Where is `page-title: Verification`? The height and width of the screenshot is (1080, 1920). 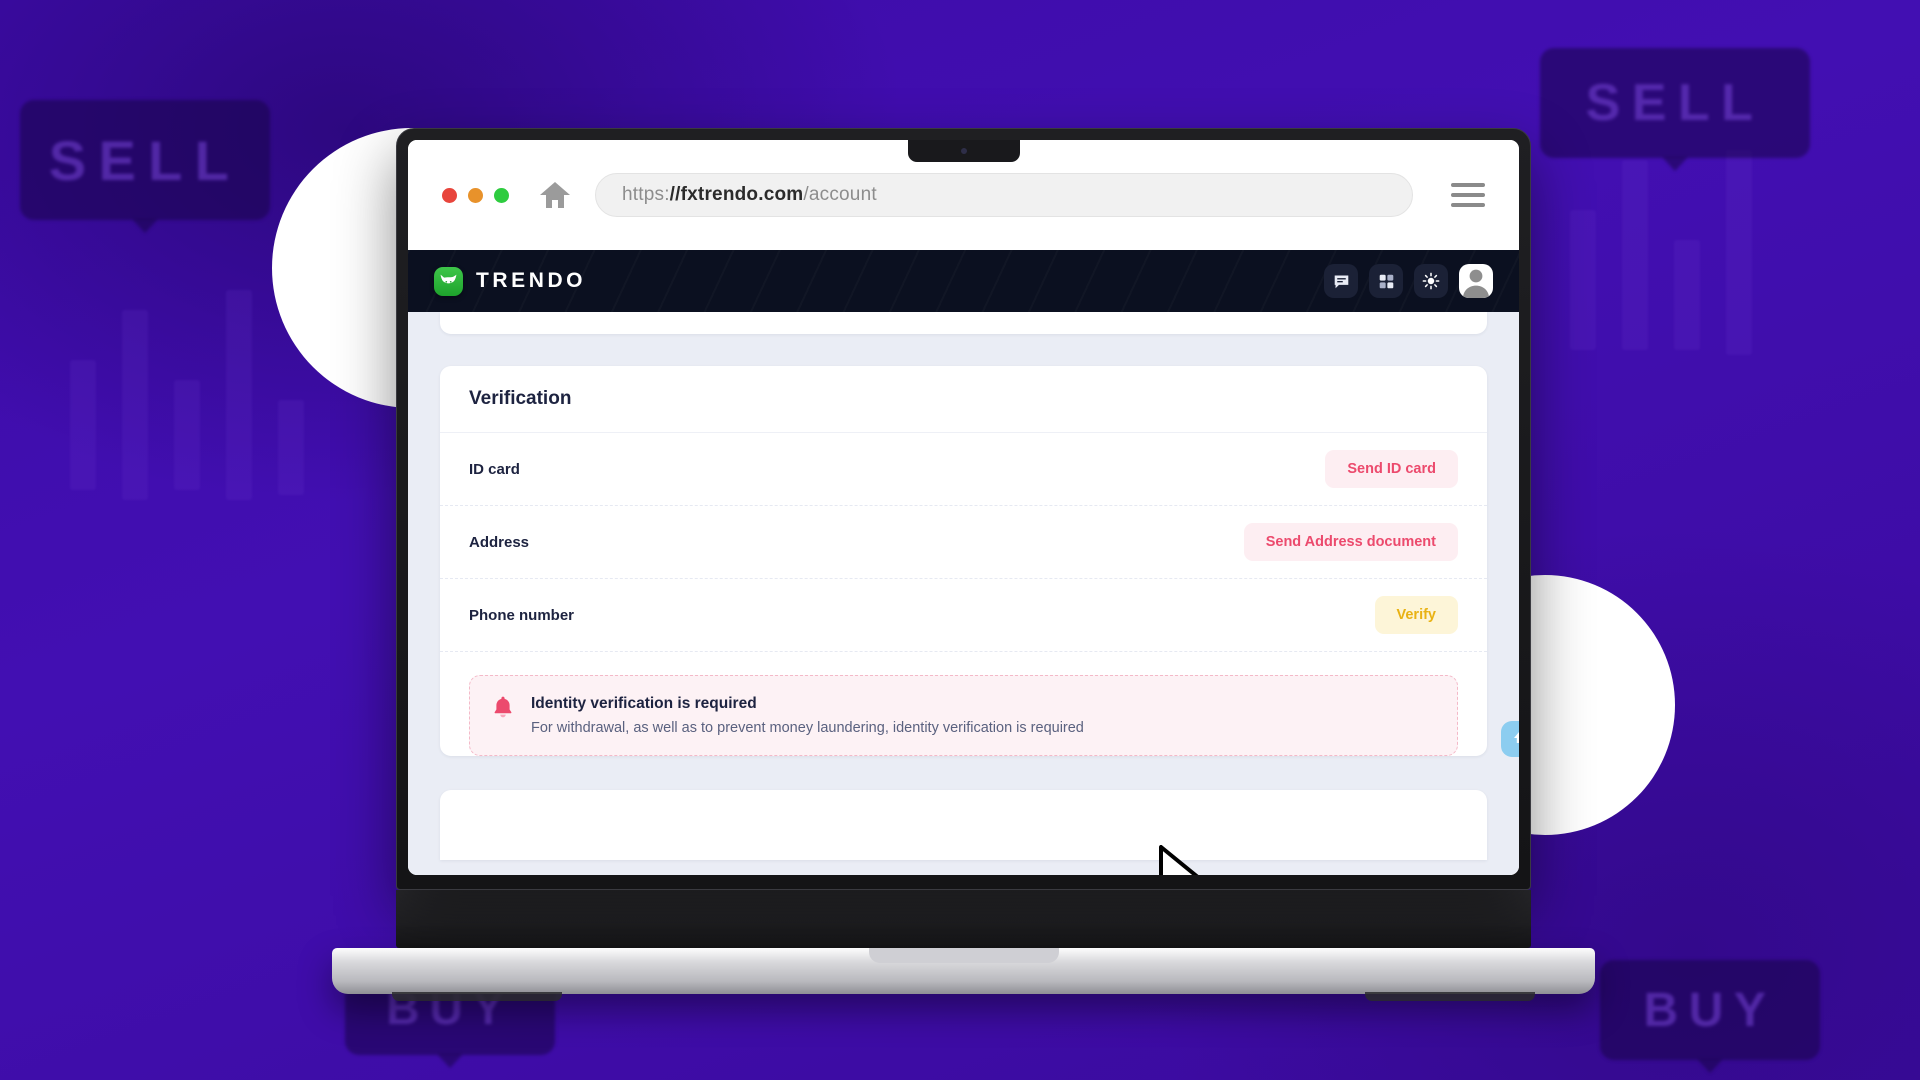 page-title: Verification is located at coordinates (963, 399).